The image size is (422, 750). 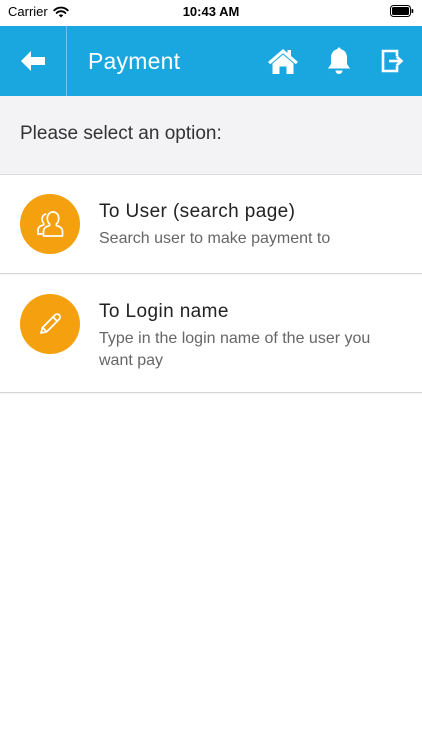 I want to click on arrow-left-icon, so click(x=33, y=61).